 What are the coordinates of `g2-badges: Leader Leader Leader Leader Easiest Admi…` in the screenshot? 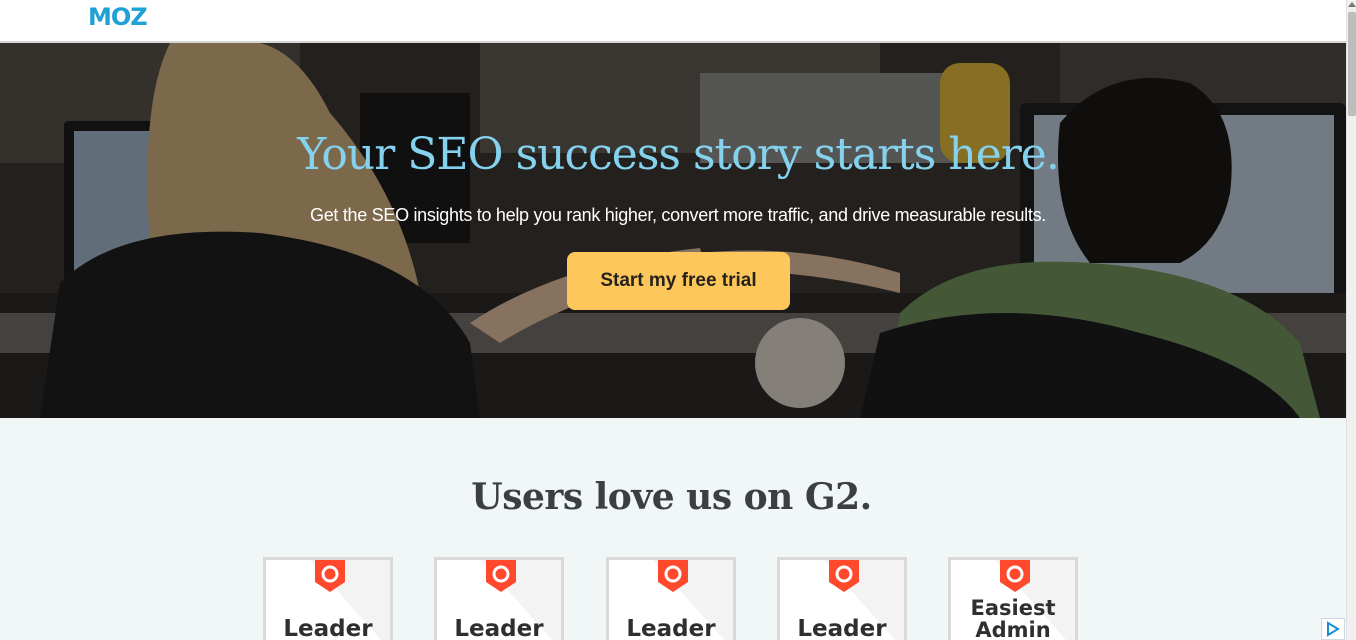 It's located at (673, 598).